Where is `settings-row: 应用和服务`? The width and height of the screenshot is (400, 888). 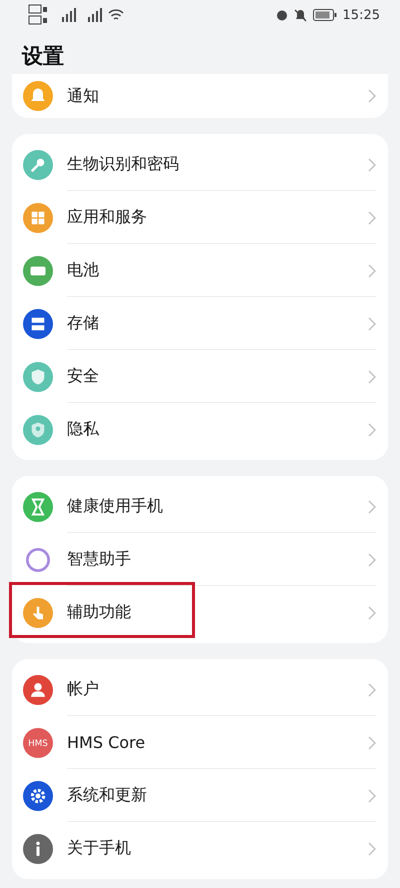
settings-row: 应用和服务 is located at coordinates (200, 217).